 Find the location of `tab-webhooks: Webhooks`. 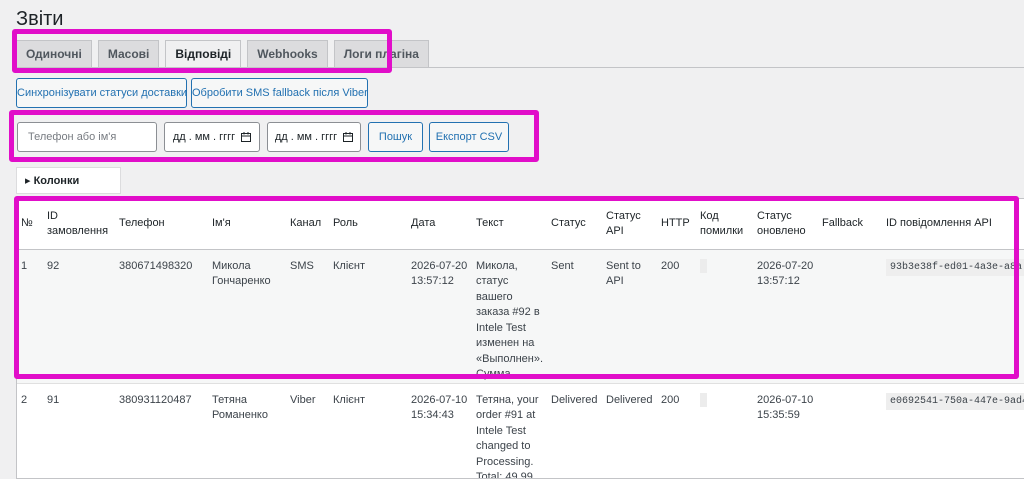

tab-webhooks: Webhooks is located at coordinates (287, 53).